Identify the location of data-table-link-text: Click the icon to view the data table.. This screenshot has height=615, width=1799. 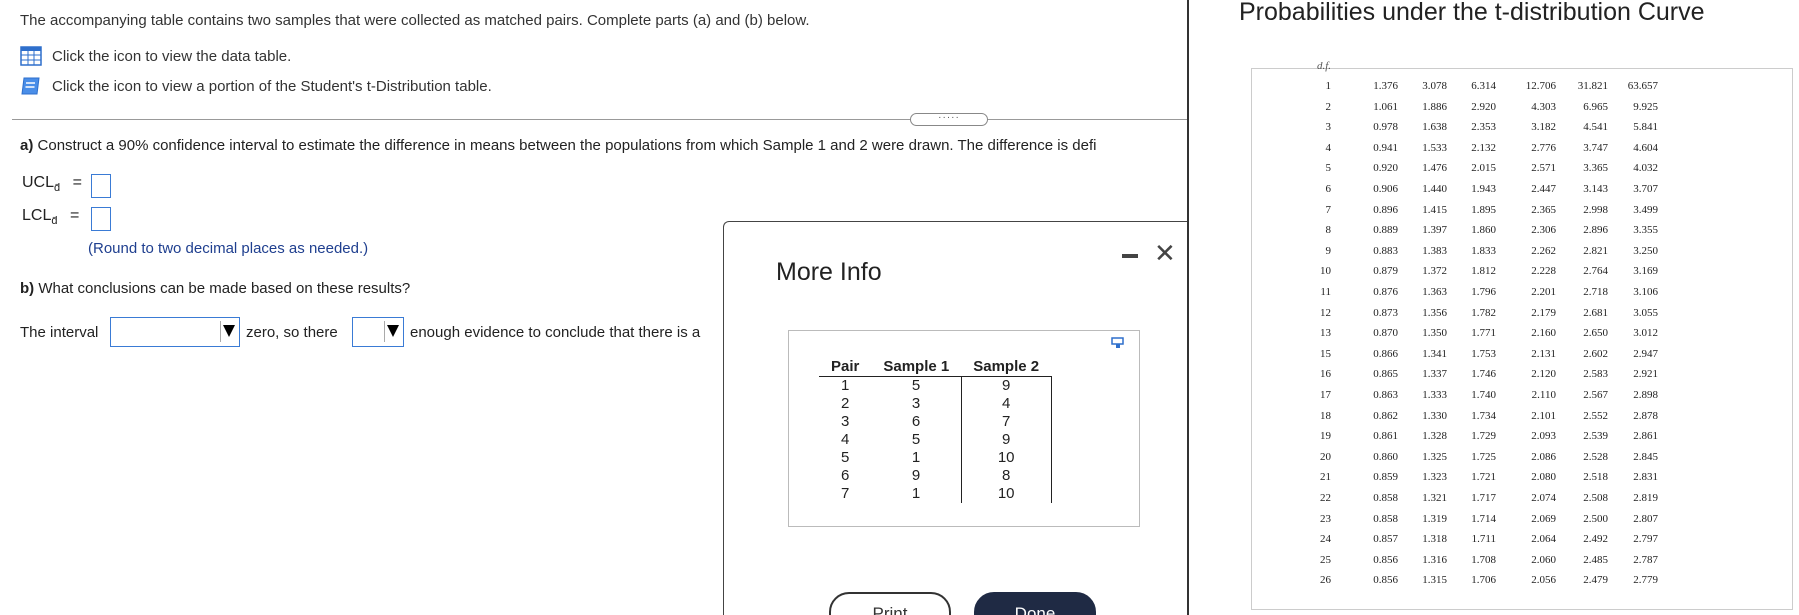
(171, 56).